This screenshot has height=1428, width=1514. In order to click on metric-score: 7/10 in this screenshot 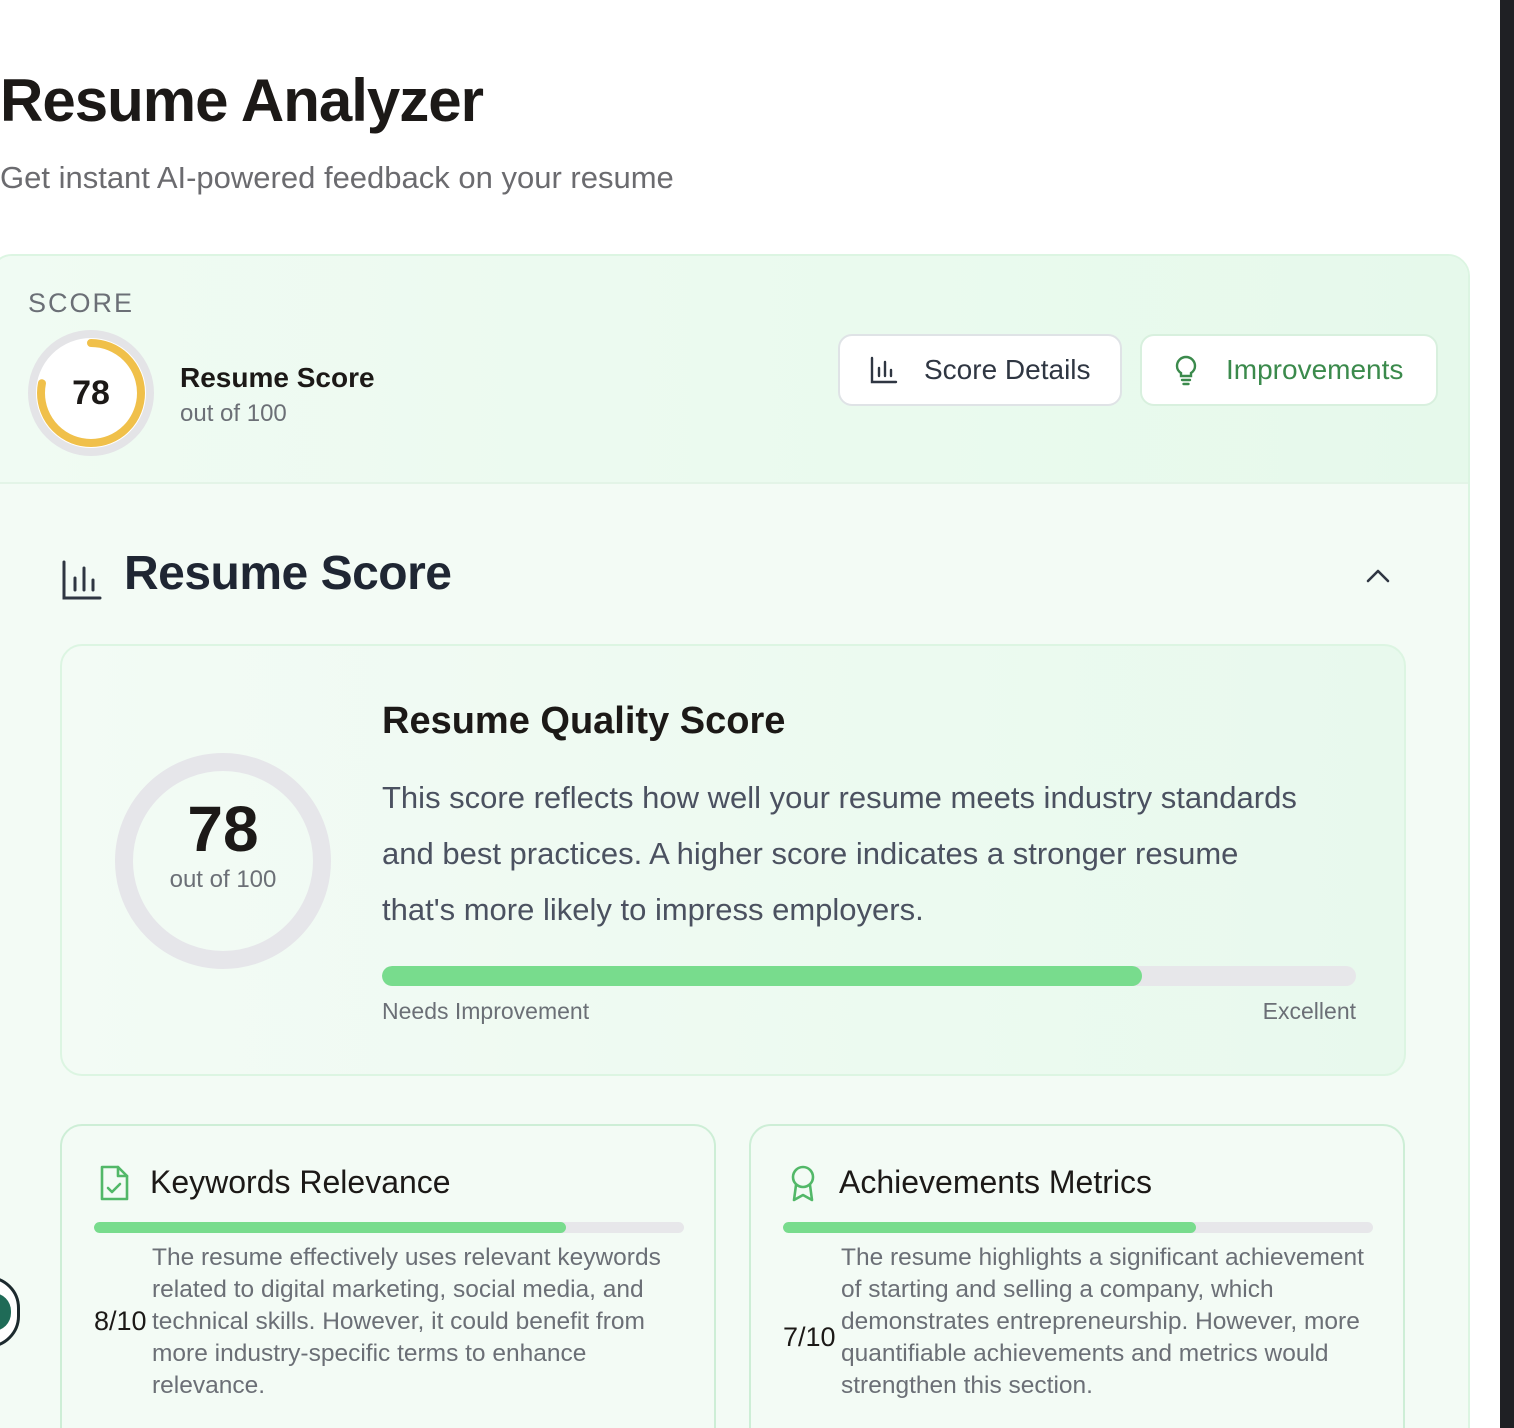, I will do `click(809, 1337)`.